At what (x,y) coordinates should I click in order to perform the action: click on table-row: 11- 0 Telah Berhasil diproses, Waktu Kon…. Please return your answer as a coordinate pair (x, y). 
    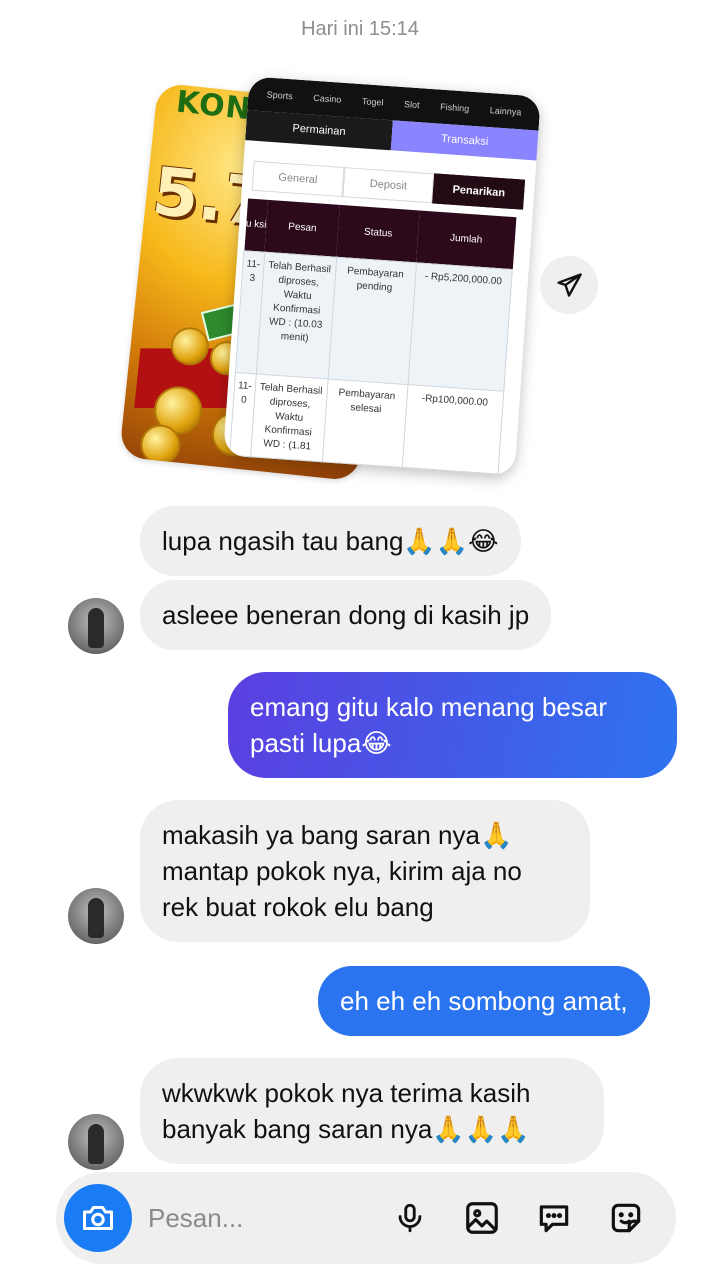
    Looking at the image, I should click on (366, 423).